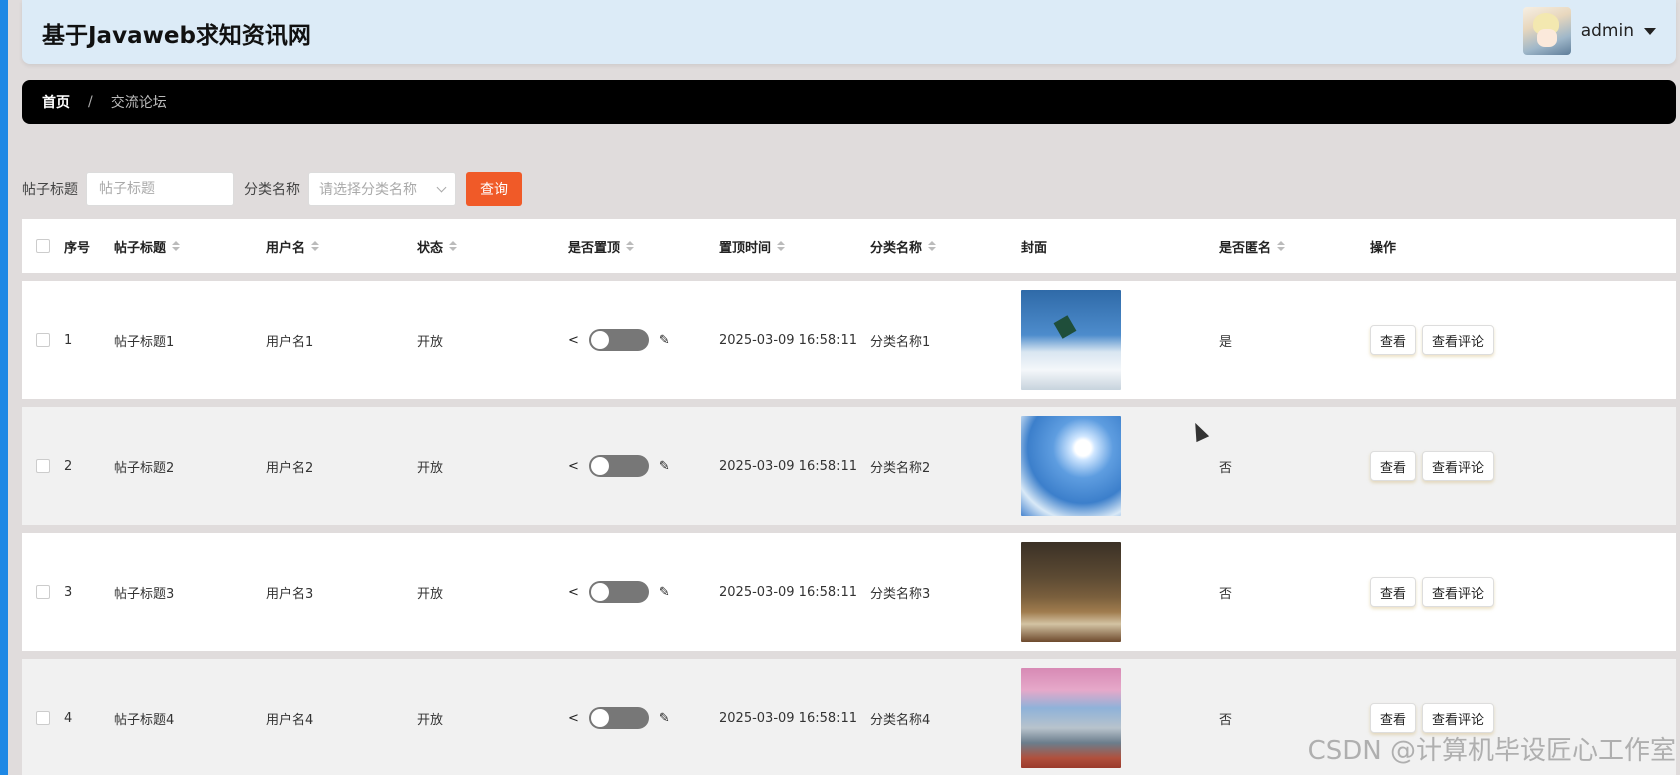  Describe the element at coordinates (290, 342) in the screenshot. I see `row-user: 用户名1` at that location.